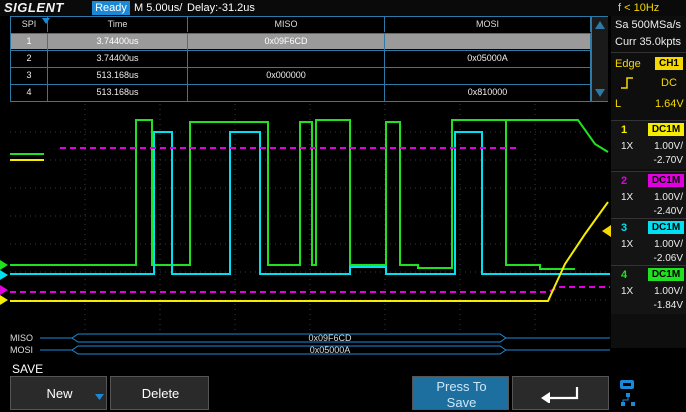 The image size is (686, 412). I want to click on return-button, so click(560, 393).